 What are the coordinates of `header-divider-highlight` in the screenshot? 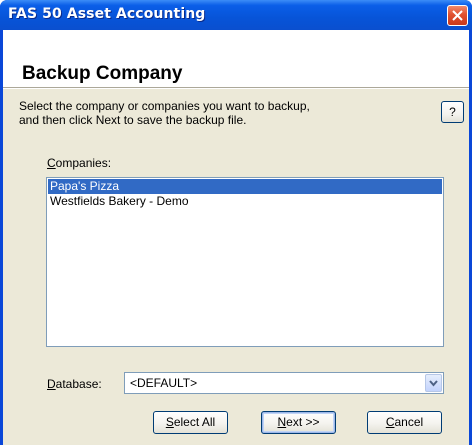 It's located at (236, 88).